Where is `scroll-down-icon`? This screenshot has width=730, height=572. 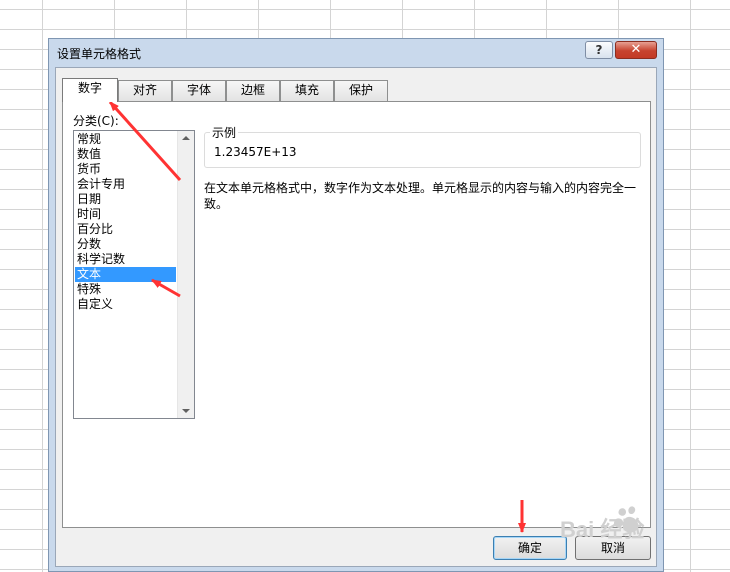 scroll-down-icon is located at coordinates (186, 411).